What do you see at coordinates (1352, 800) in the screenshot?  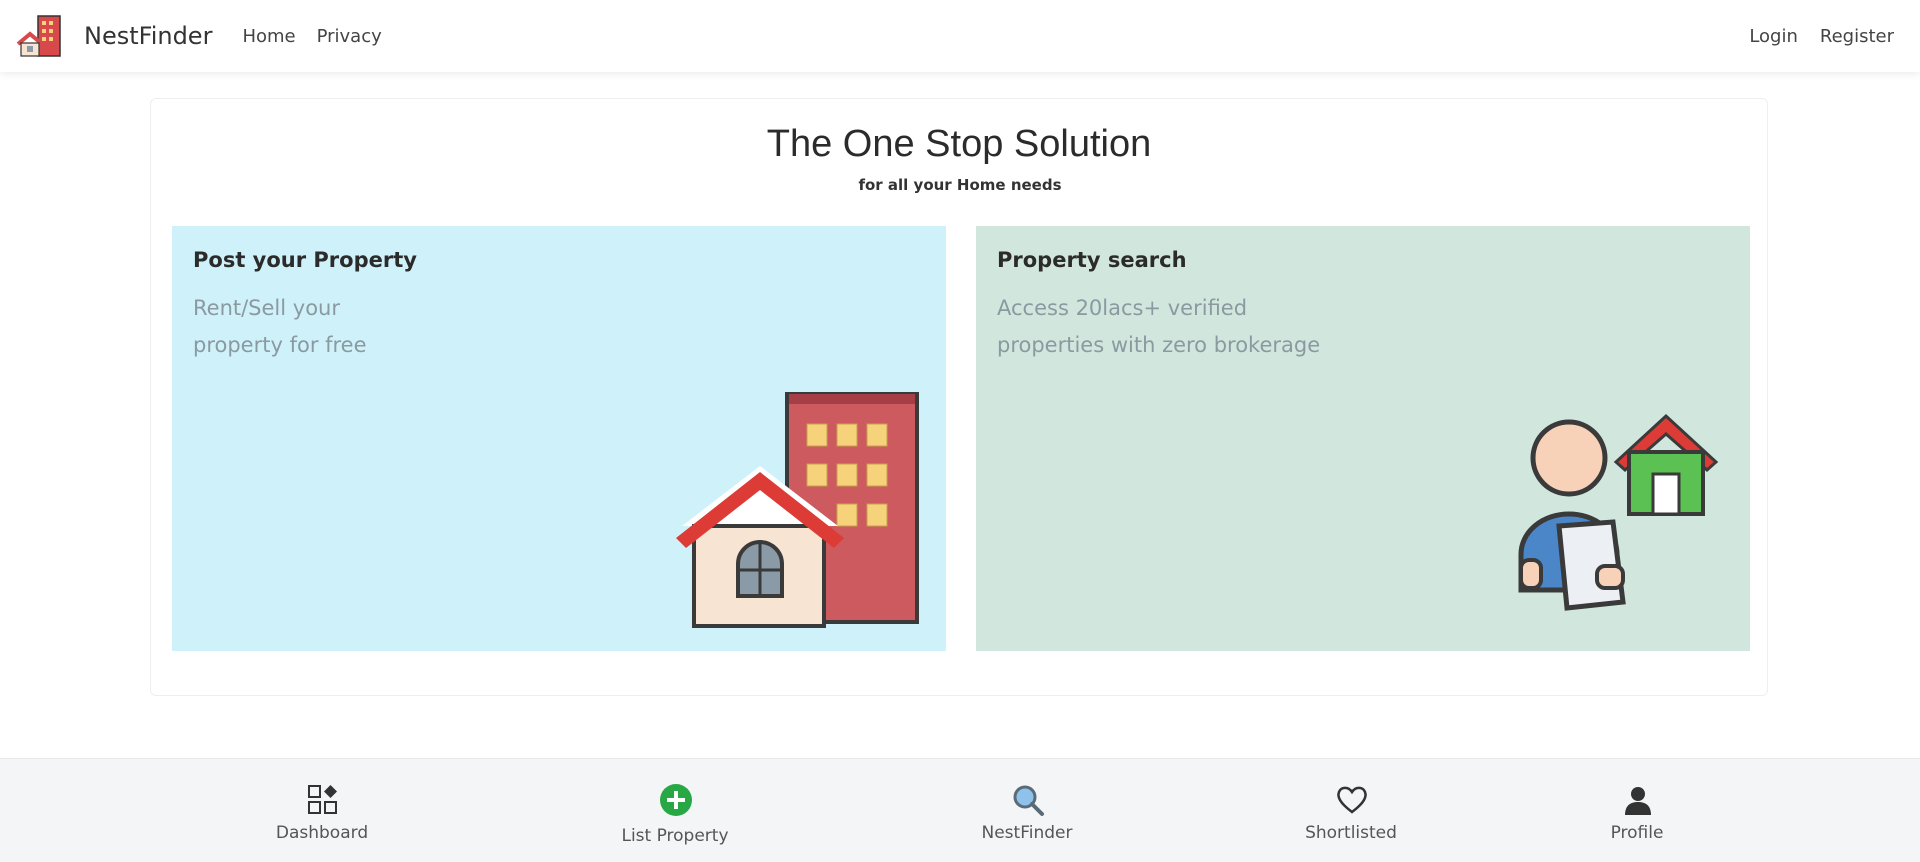 I see `heart-icon` at bounding box center [1352, 800].